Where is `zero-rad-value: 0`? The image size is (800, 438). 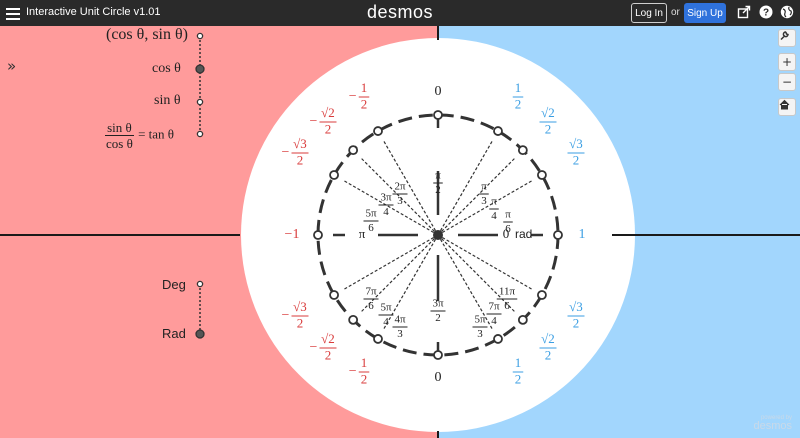 zero-rad-value: 0 is located at coordinates (506, 233).